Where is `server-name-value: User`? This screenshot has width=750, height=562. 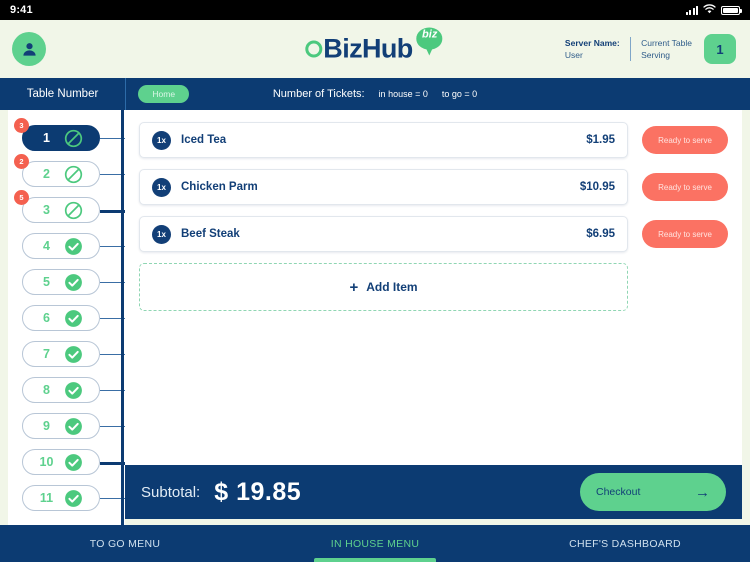
server-name-value: User is located at coordinates (573, 55).